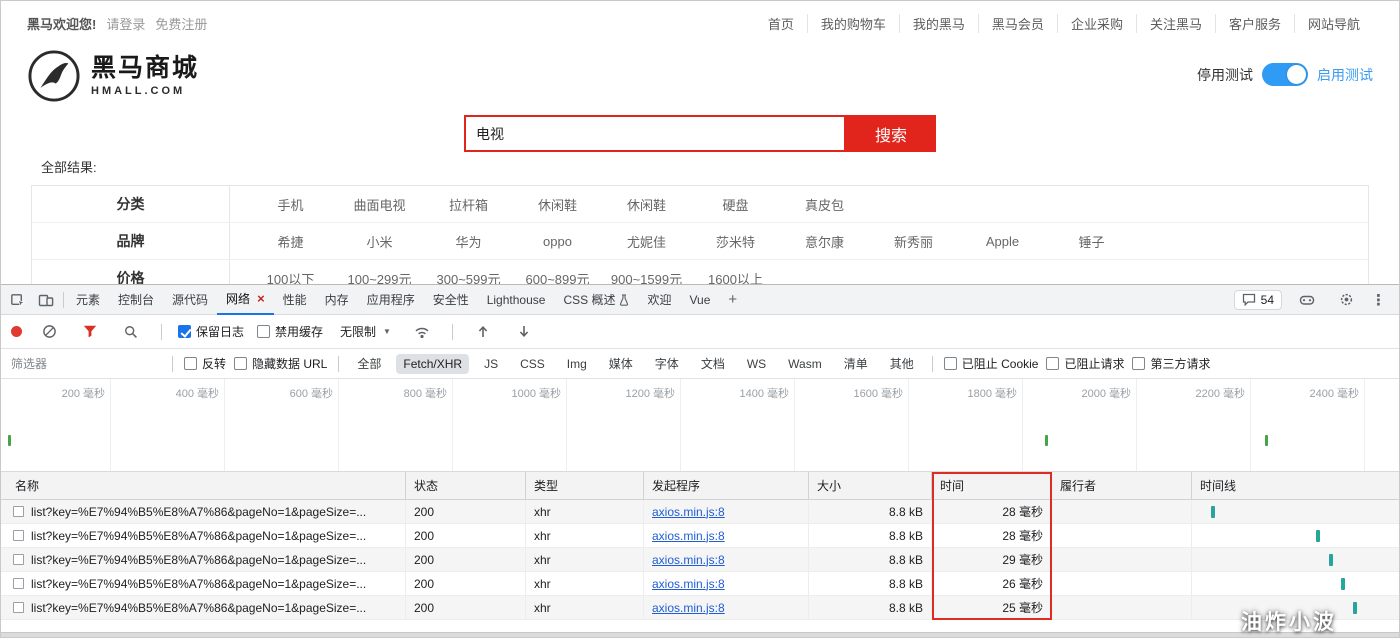  Describe the element at coordinates (646, 277) in the screenshot. I see `filter-option: 900~1599元` at that location.